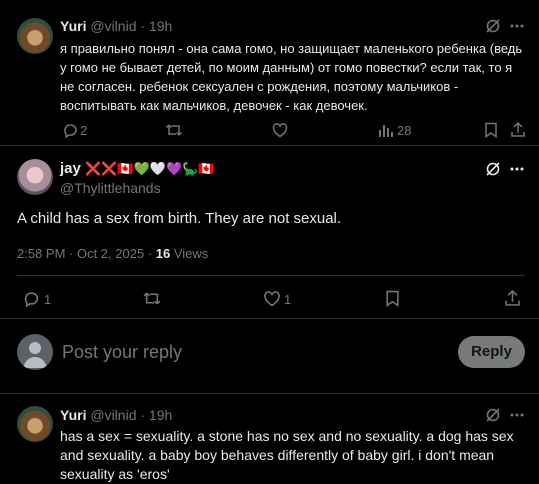 The image size is (539, 484). What do you see at coordinates (288, 299) in the screenshot?
I see `like-count: 1` at bounding box center [288, 299].